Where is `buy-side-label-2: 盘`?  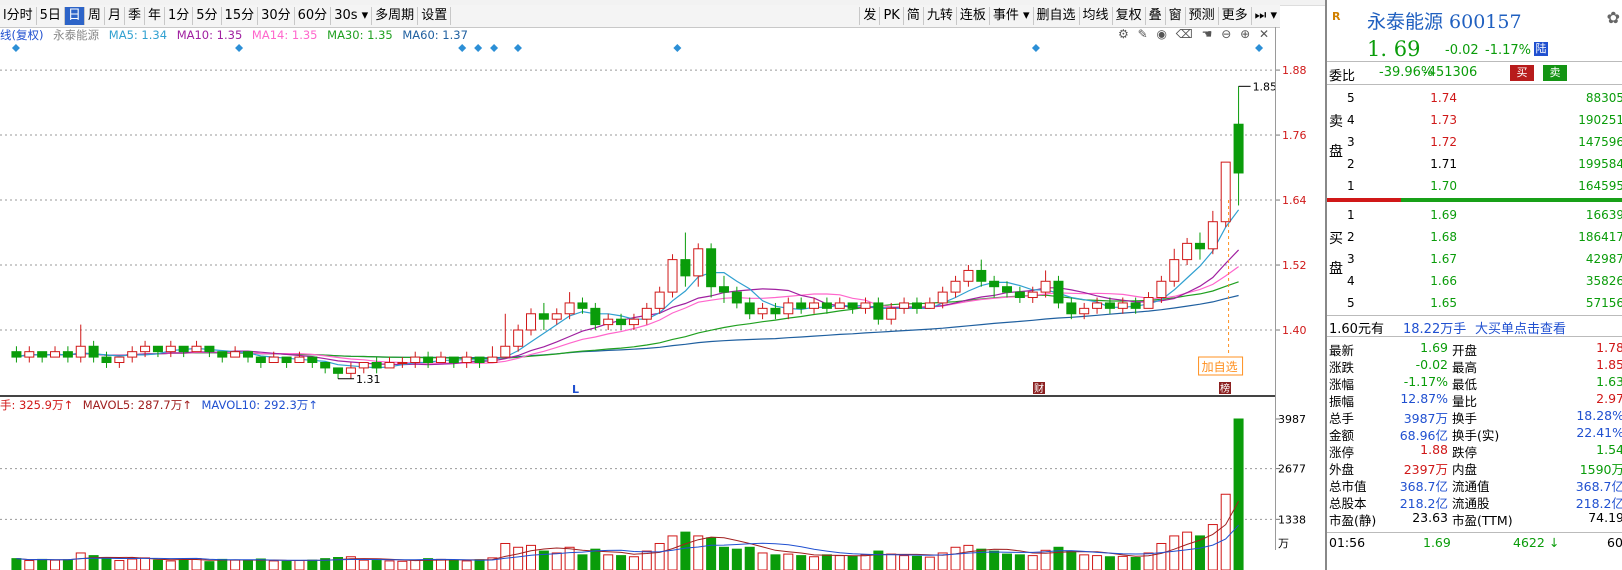
buy-side-label-2: 盘 is located at coordinates (1336, 269).